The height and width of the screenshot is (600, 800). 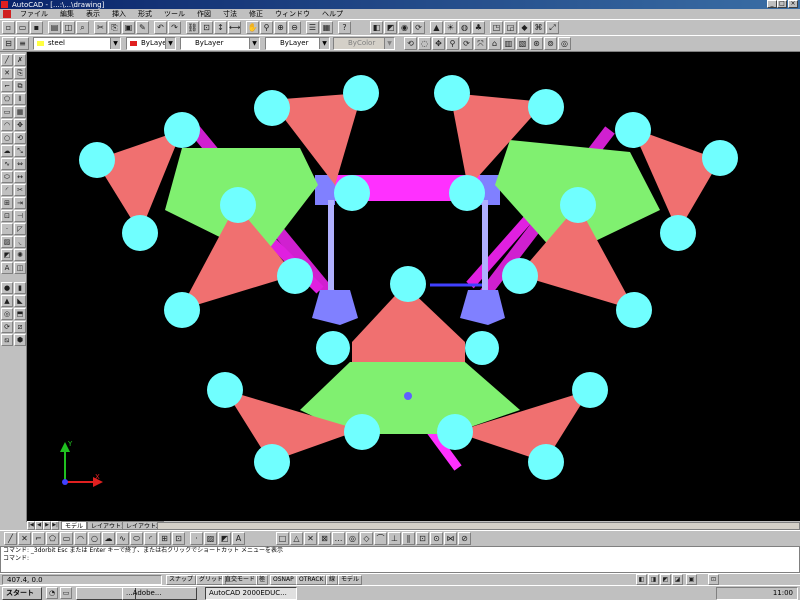 I want to click on lineweight-select: ByLayer ▼, so click(x=297, y=43).